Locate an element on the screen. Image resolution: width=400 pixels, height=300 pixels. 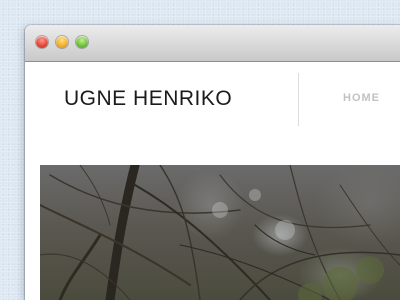
nav-home-link: HOME is located at coordinates (361, 98).